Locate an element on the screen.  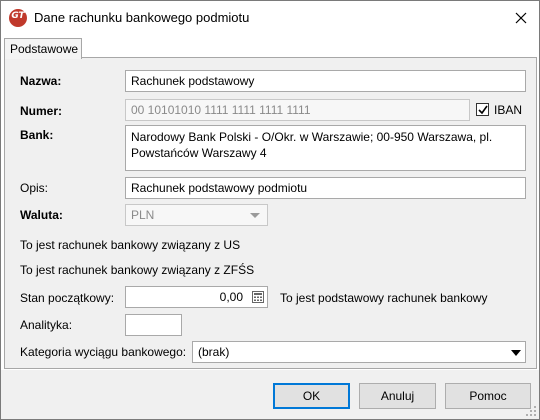
iban-label: IBAN is located at coordinates (508, 110).